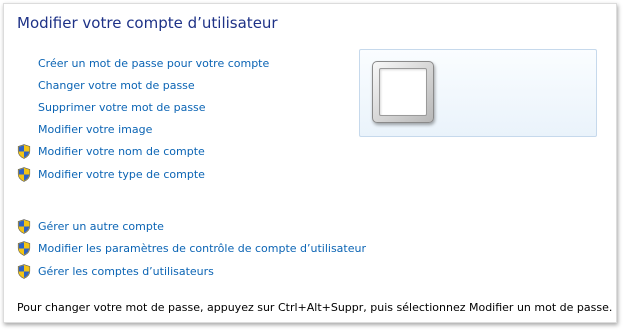  What do you see at coordinates (101, 226) in the screenshot?
I see `manage-another-account-link: Gérer un autre compte` at bounding box center [101, 226].